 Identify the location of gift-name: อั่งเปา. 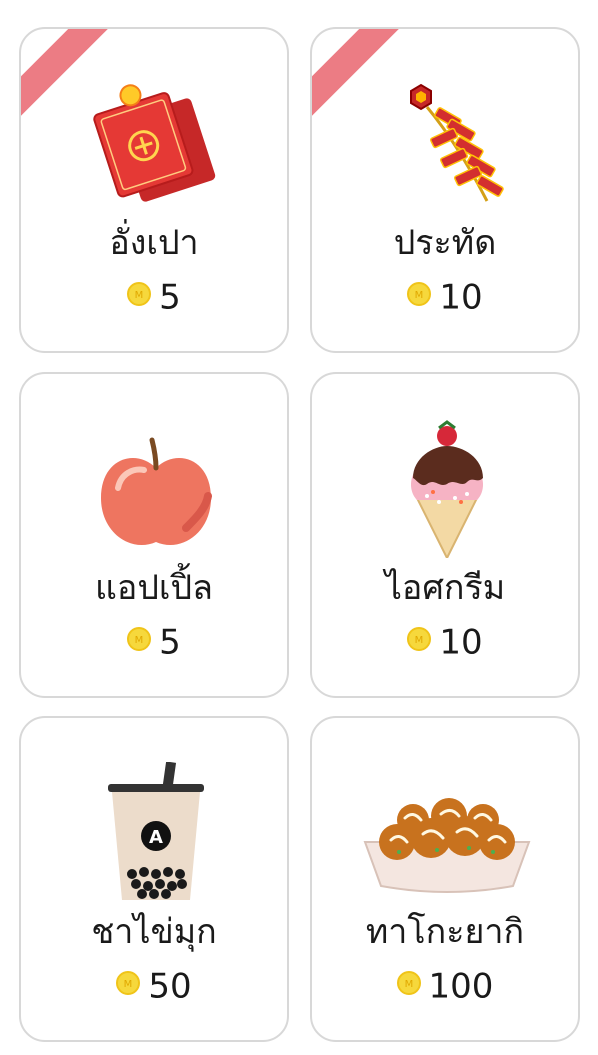
(154, 243).